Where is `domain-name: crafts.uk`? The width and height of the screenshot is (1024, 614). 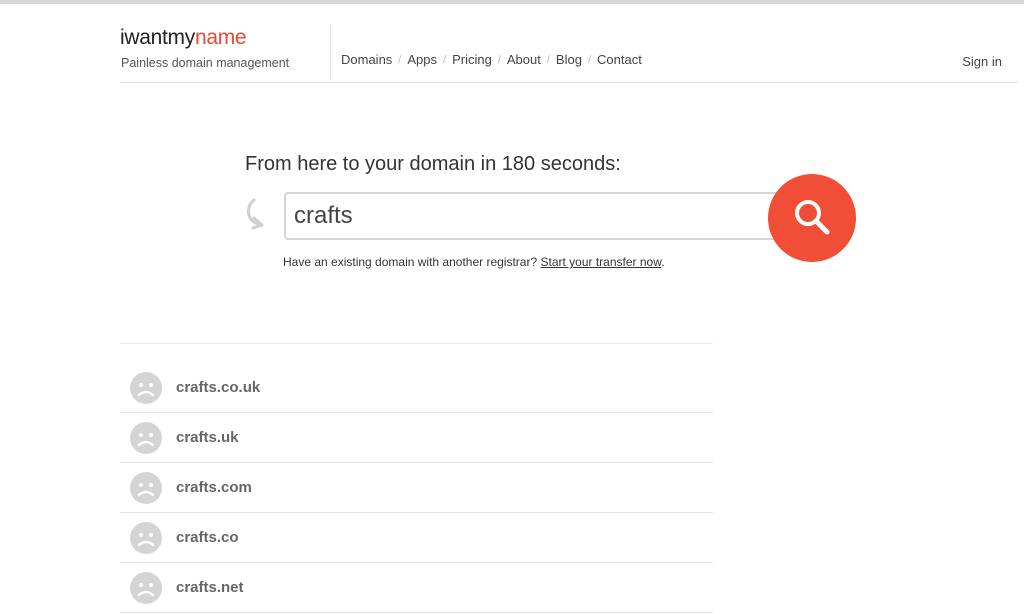
domain-name: crafts.uk is located at coordinates (207, 437).